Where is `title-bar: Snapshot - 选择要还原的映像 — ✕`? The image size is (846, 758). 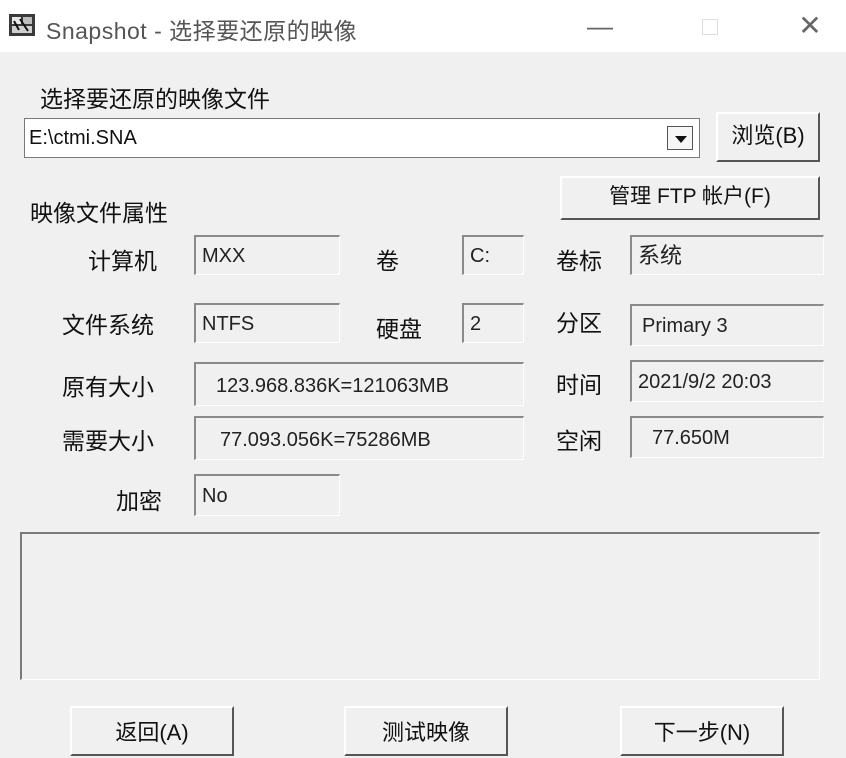
title-bar: Snapshot - 选择要还原的映像 — ✕ is located at coordinates (423, 26).